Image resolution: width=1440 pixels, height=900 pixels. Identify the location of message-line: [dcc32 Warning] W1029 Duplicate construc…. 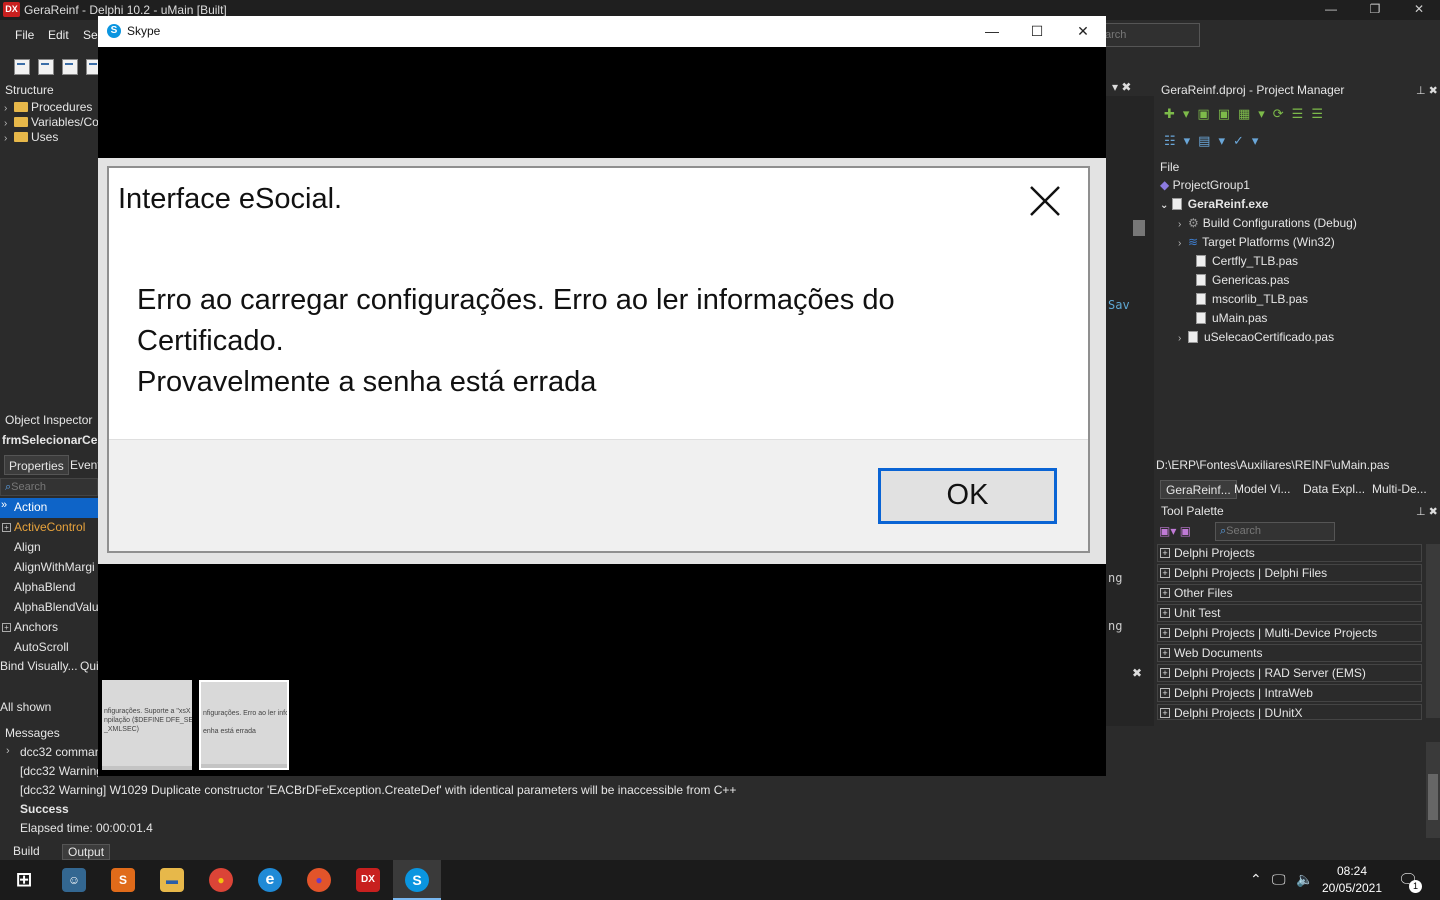
(378, 790).